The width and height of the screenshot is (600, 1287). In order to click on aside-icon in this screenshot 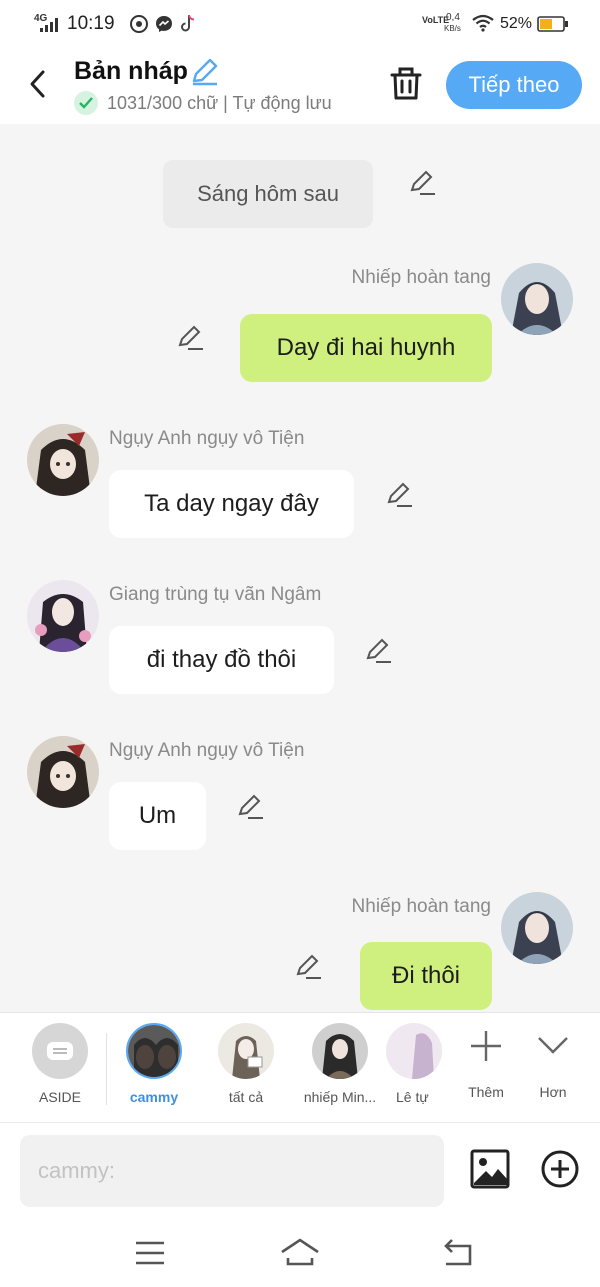, I will do `click(60, 1051)`.